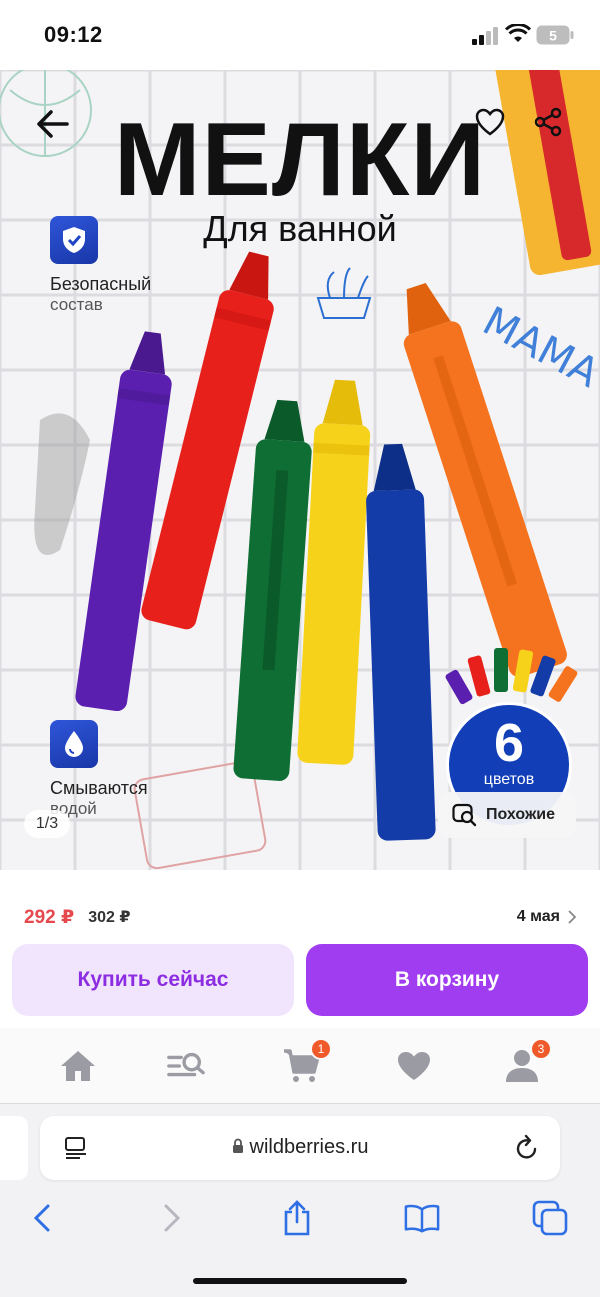  I want to click on colors-count-label: цветов, so click(509, 779).